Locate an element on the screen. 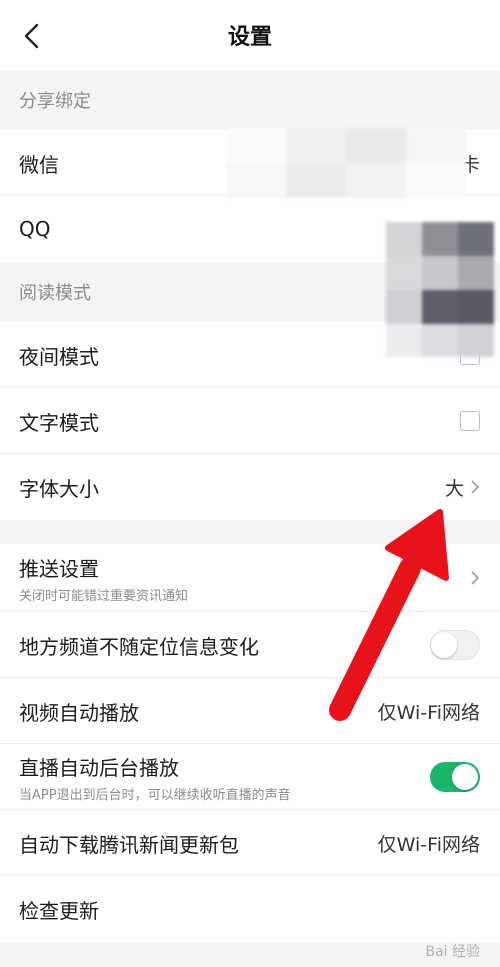 Image resolution: width=500 pixels, height=967 pixels. local-channel-row: 地方频道不随定位信息变化 is located at coordinates (250, 645).